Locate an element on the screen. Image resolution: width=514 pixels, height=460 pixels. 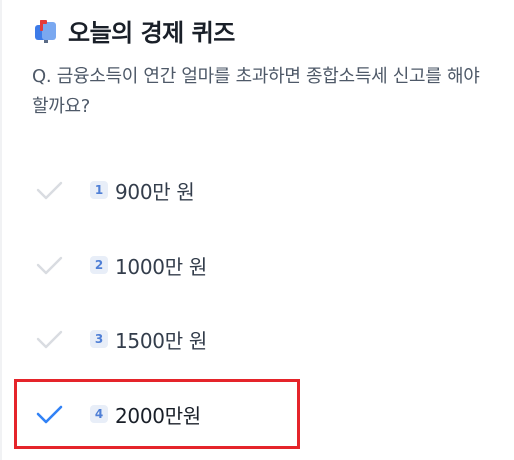
option-label: 2000만원 is located at coordinates (158, 415).